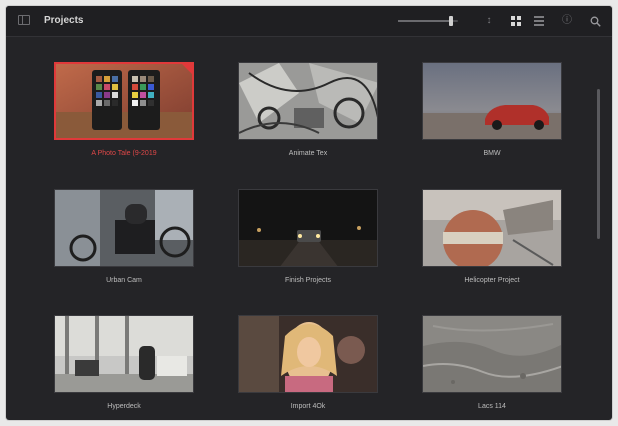  I want to click on sidebar-panel-icon, so click(24, 20).